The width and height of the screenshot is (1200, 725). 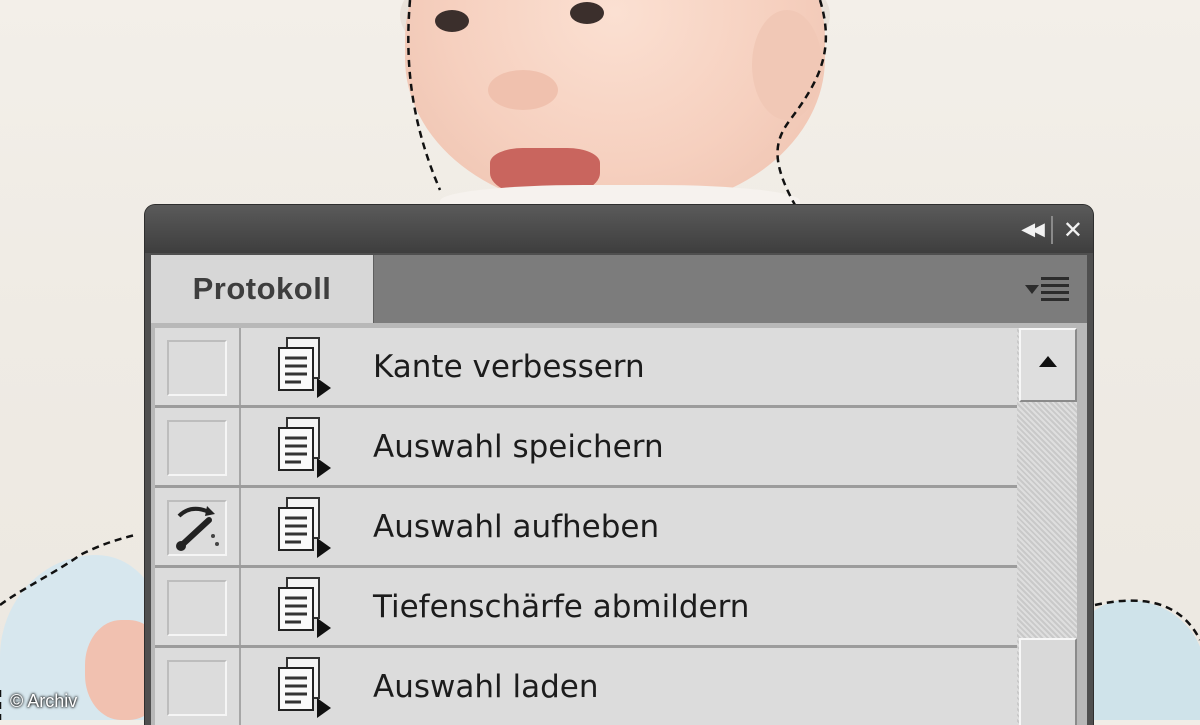 I want to click on close-icon: ✕, so click(x=1073, y=230).